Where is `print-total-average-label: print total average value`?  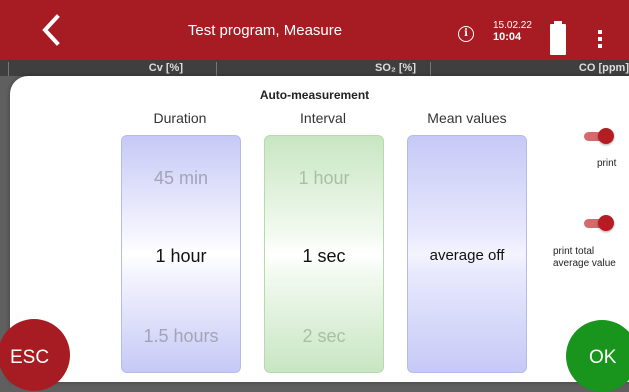
print-total-average-label: print total average value is located at coordinates (584, 257).